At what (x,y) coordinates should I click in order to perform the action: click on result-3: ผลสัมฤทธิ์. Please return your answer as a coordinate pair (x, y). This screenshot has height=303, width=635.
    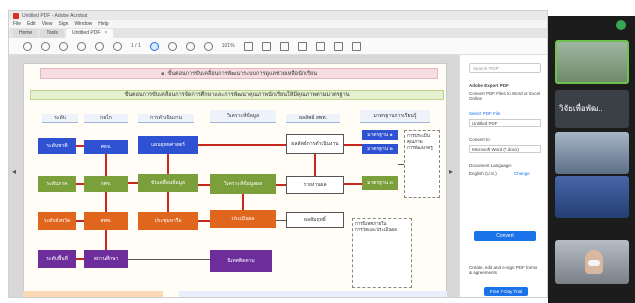
    Looking at the image, I should click on (315, 220).